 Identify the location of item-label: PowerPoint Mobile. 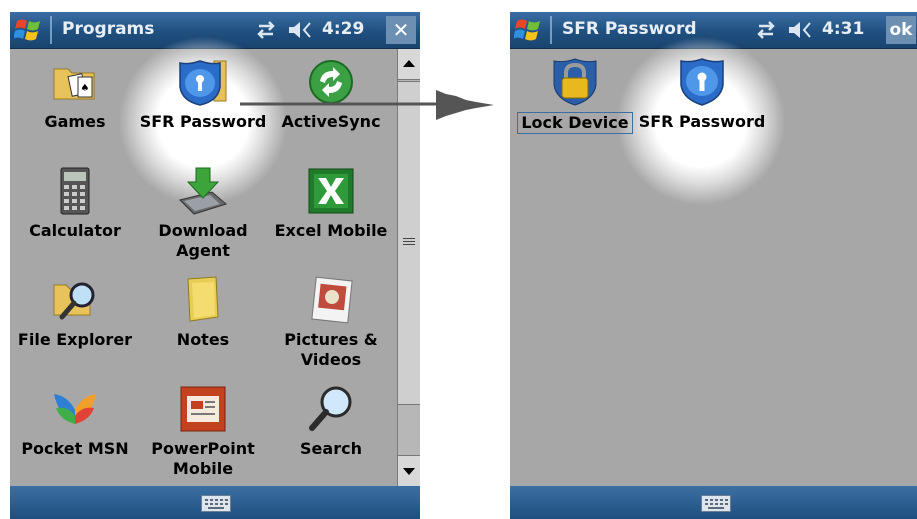
(203, 458).